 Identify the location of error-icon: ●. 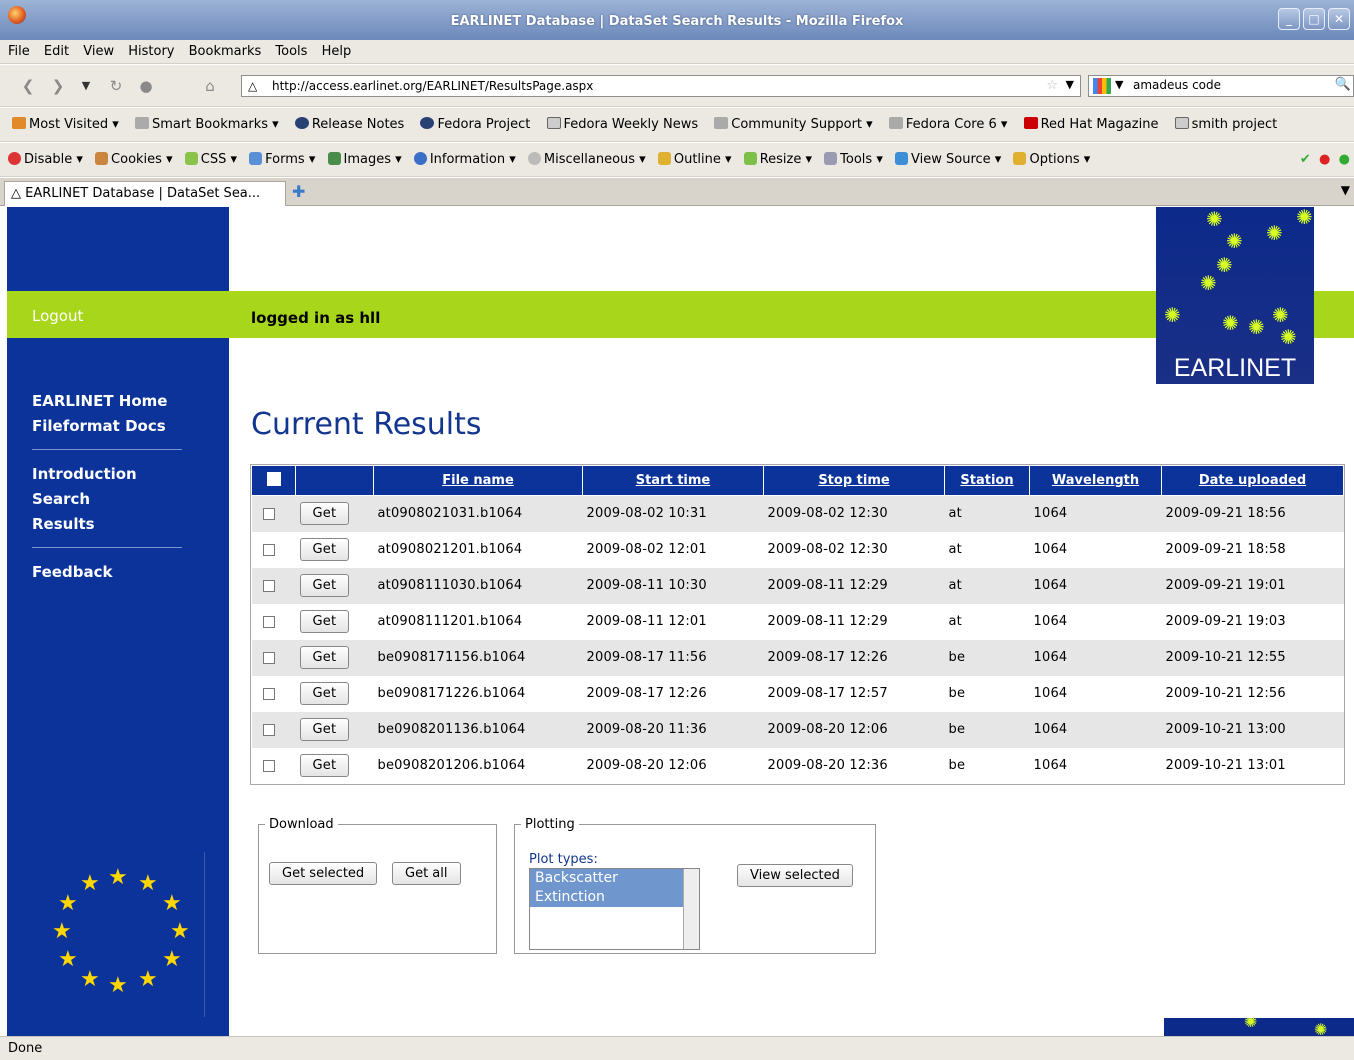
(1324, 159).